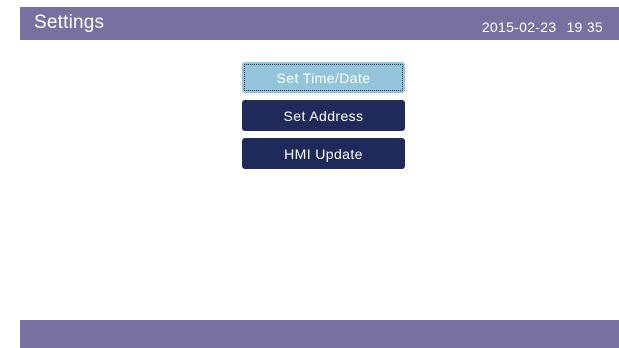 The width and height of the screenshot is (619, 348). I want to click on footer-bar, so click(319, 334).